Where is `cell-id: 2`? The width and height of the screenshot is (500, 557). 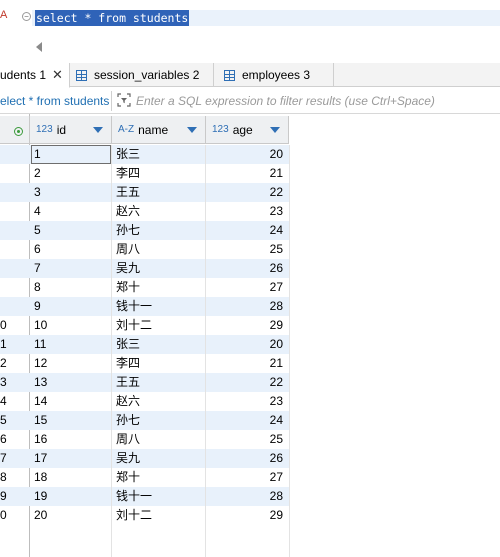 cell-id: 2 is located at coordinates (37, 173).